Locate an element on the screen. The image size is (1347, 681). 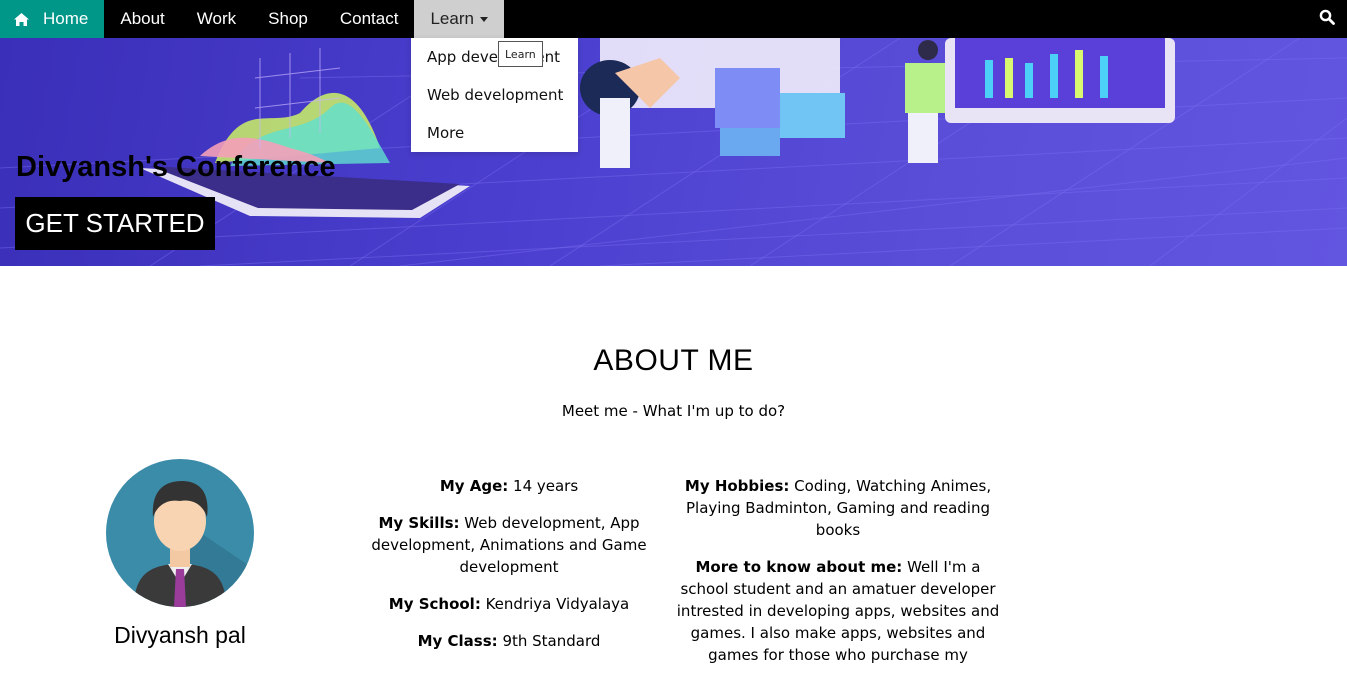
search-button is located at coordinates (1327, 19).